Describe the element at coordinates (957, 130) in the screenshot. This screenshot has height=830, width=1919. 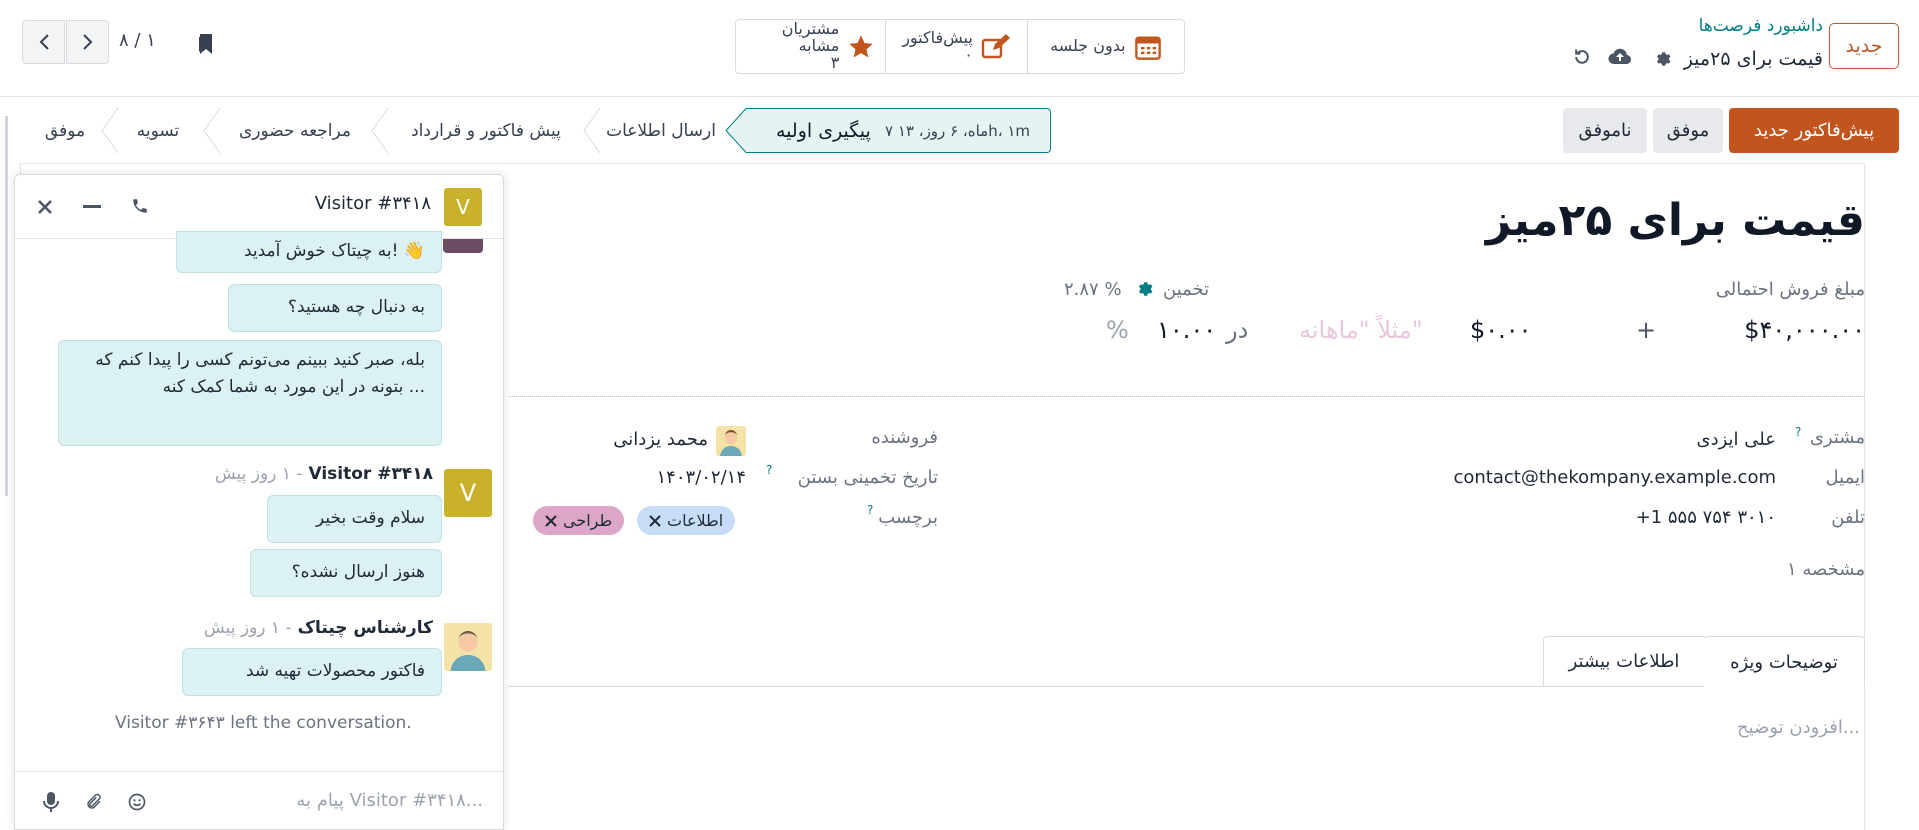
I see `stage-duration: ۷ ماه، ۶ روز، ۱۳h، ۱m` at that location.